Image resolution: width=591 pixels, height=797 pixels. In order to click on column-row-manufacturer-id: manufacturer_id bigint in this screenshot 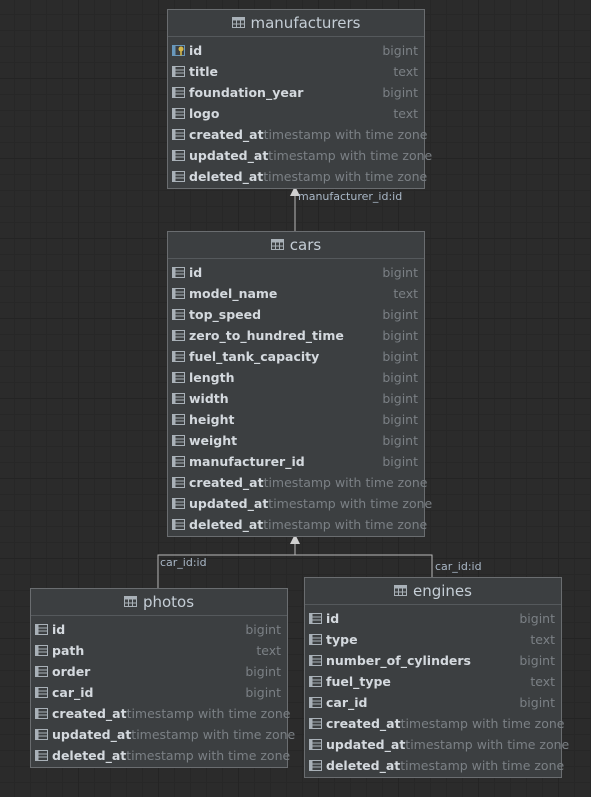, I will do `click(296, 461)`.